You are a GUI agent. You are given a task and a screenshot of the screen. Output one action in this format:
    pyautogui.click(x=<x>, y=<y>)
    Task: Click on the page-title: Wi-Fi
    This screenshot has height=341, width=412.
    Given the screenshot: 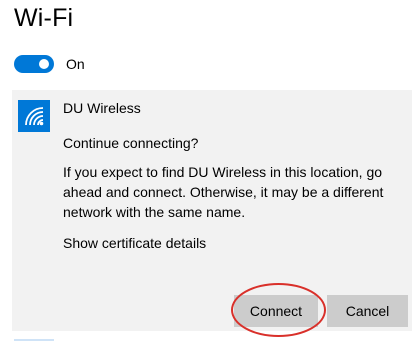 What is the action you would take?
    pyautogui.click(x=44, y=18)
    